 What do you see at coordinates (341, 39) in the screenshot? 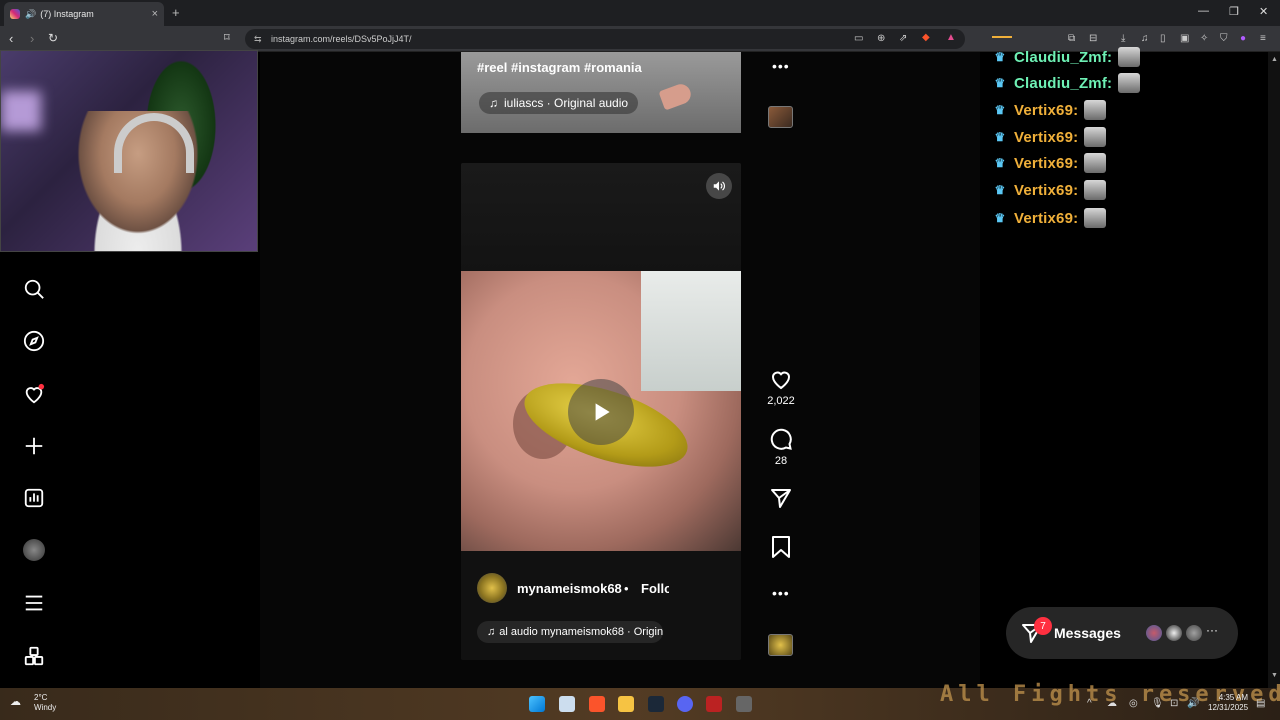
I see `url-text: instagram.com/reels/DSv5PoJjJ4T/` at bounding box center [341, 39].